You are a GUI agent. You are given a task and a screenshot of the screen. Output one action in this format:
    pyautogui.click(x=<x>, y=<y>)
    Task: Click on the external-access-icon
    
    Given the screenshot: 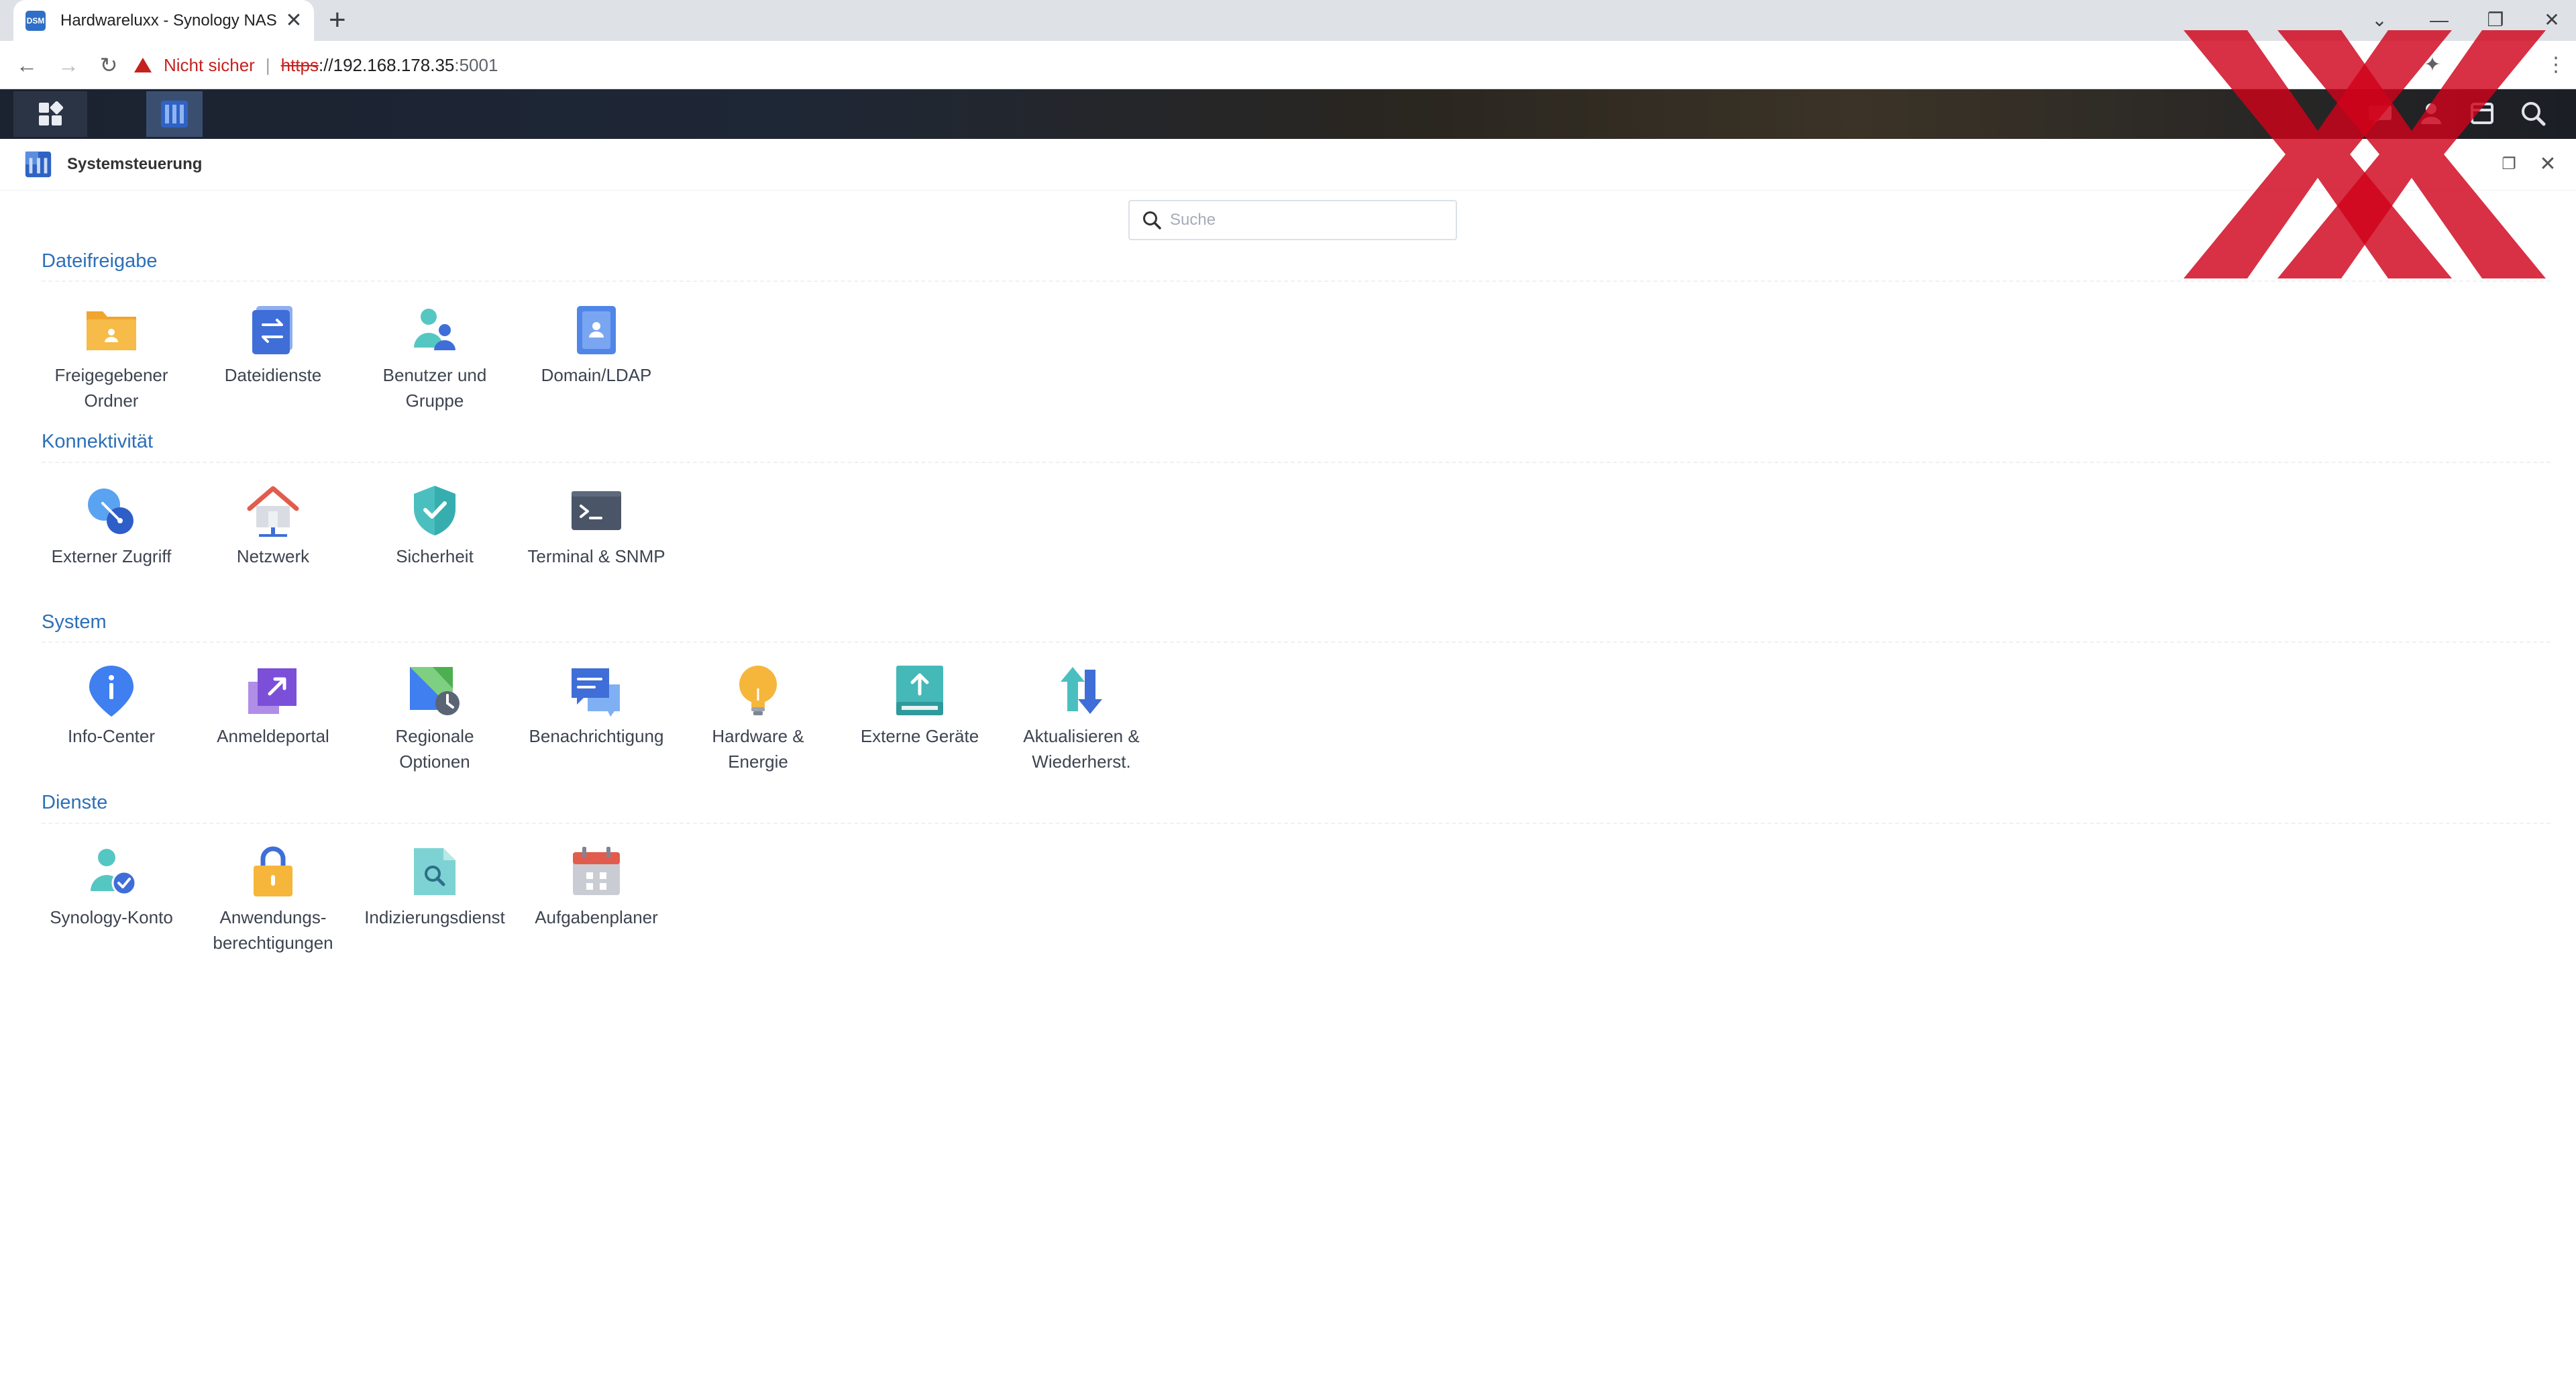 What is the action you would take?
    pyautogui.click(x=111, y=510)
    